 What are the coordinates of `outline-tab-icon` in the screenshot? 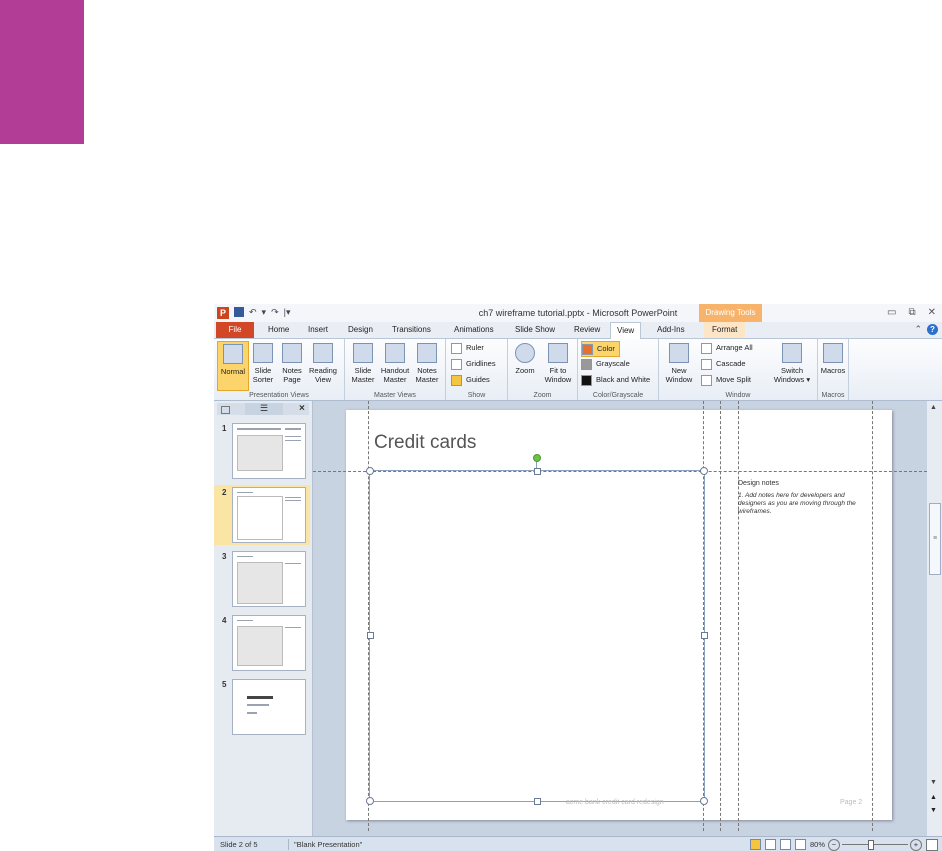 It's located at (225, 410).